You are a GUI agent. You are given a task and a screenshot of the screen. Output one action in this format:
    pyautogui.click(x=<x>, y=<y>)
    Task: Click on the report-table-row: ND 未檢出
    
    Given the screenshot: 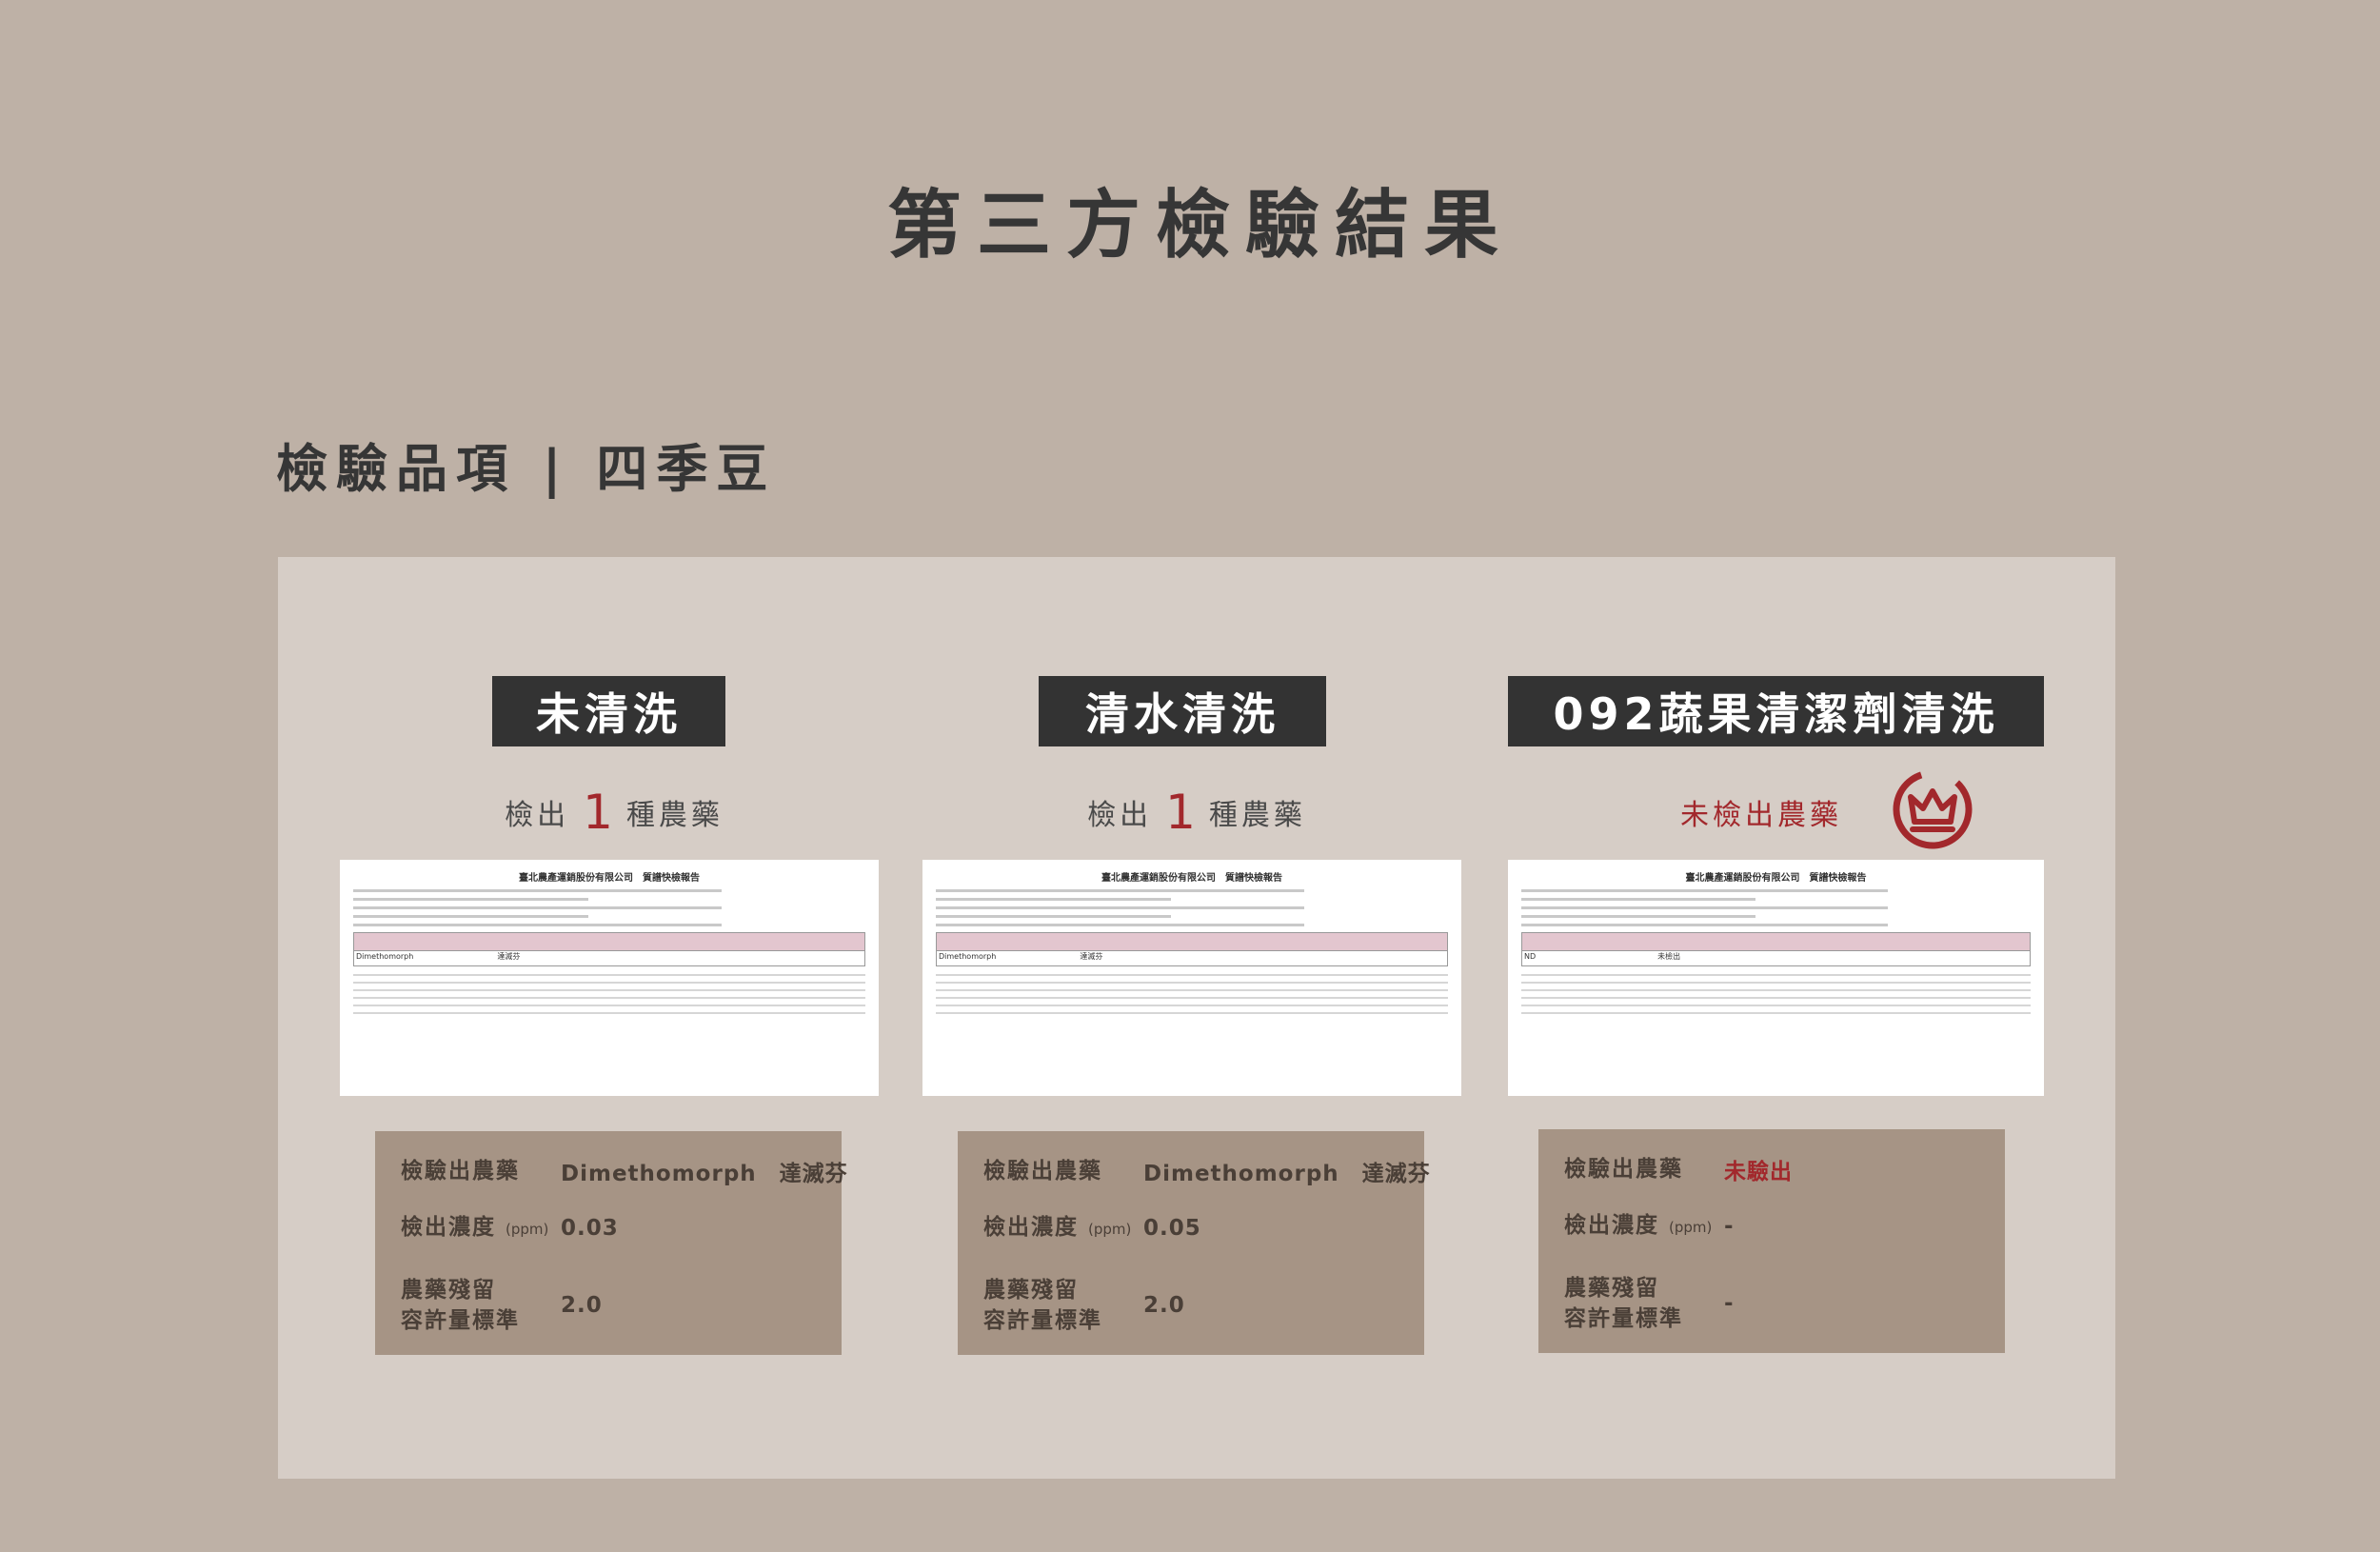 What is the action you would take?
    pyautogui.click(x=1602, y=957)
    